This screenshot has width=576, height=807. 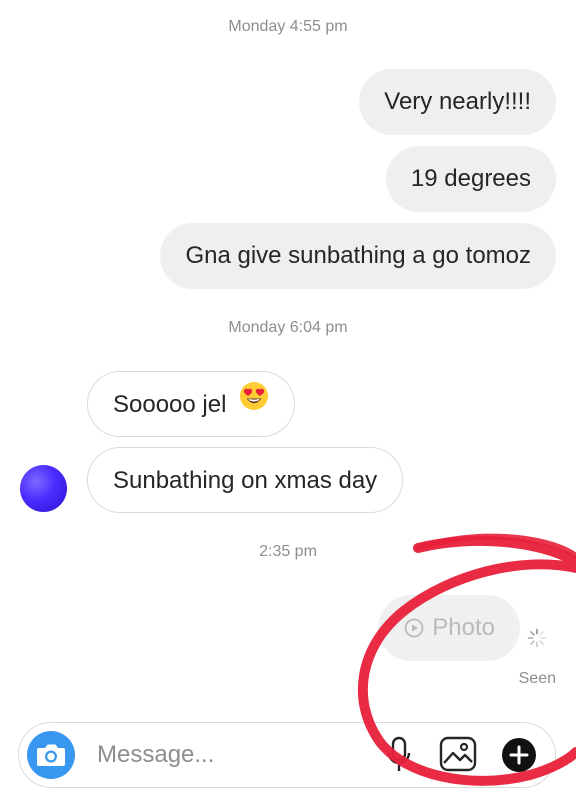 What do you see at coordinates (288, 551) in the screenshot?
I see `timestamp: 2:35 pm` at bounding box center [288, 551].